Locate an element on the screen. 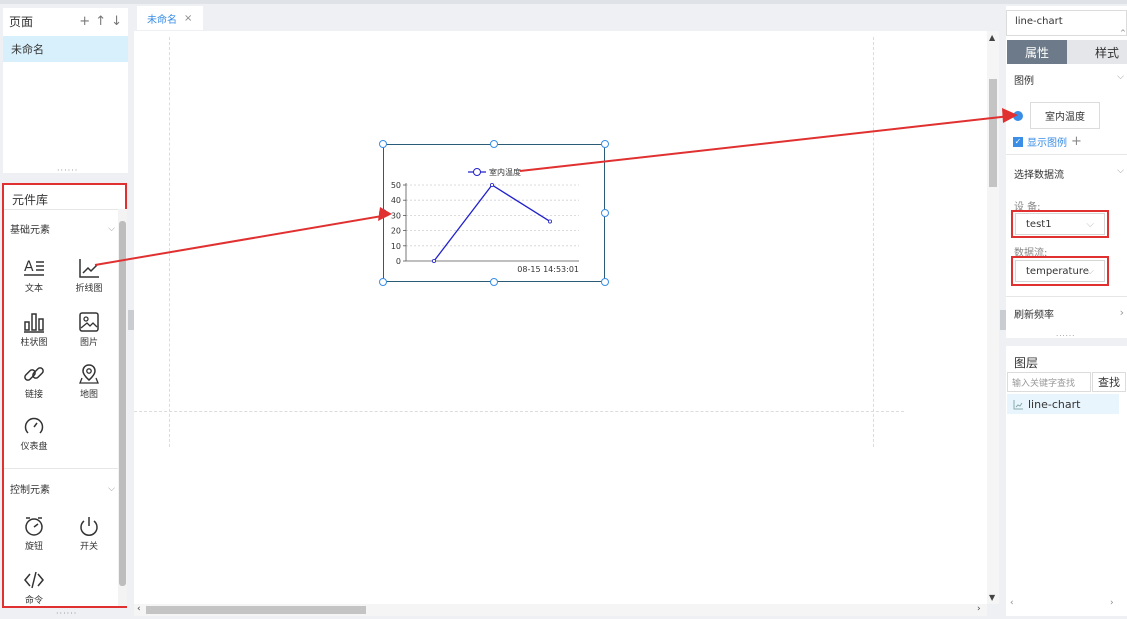 This screenshot has height=619, width=1127. datastream-section-title: 选择数据流 is located at coordinates (1039, 175).